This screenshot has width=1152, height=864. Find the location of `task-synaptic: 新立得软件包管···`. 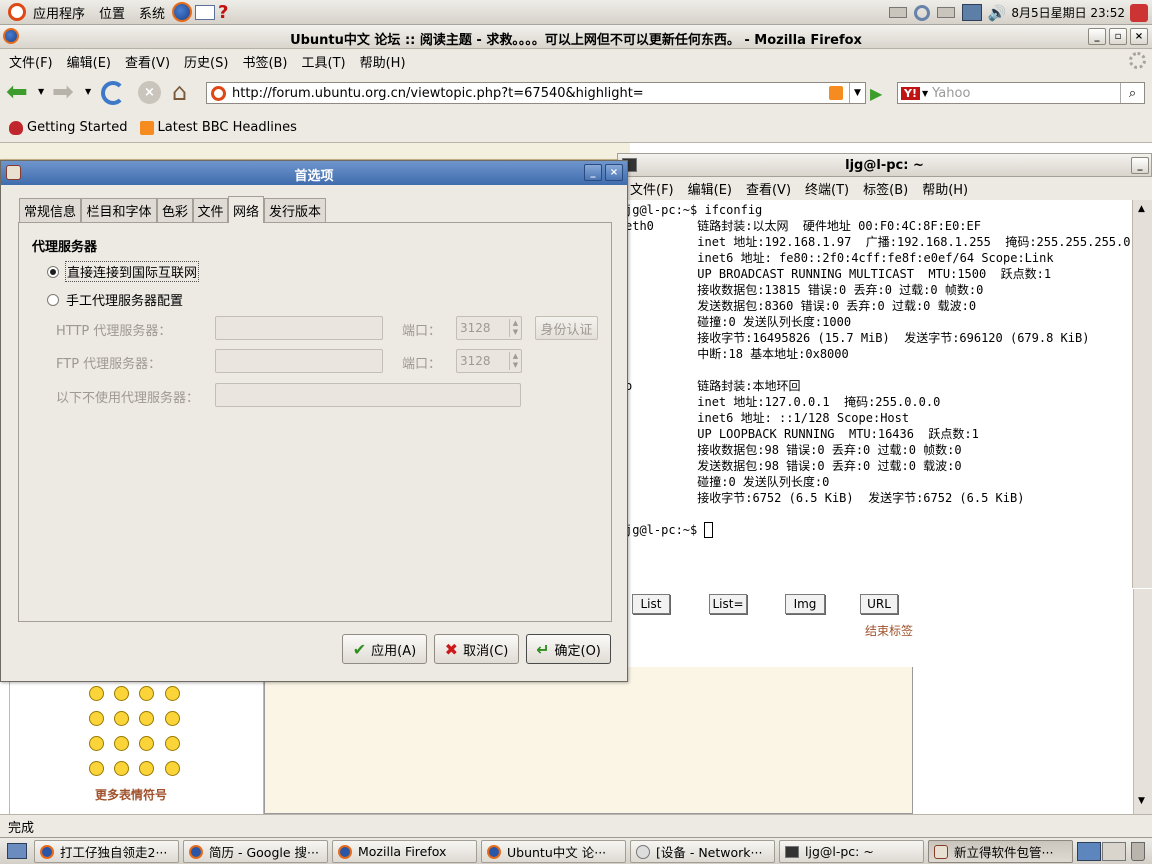

task-synaptic: 新立得软件包管··· is located at coordinates (1000, 851).